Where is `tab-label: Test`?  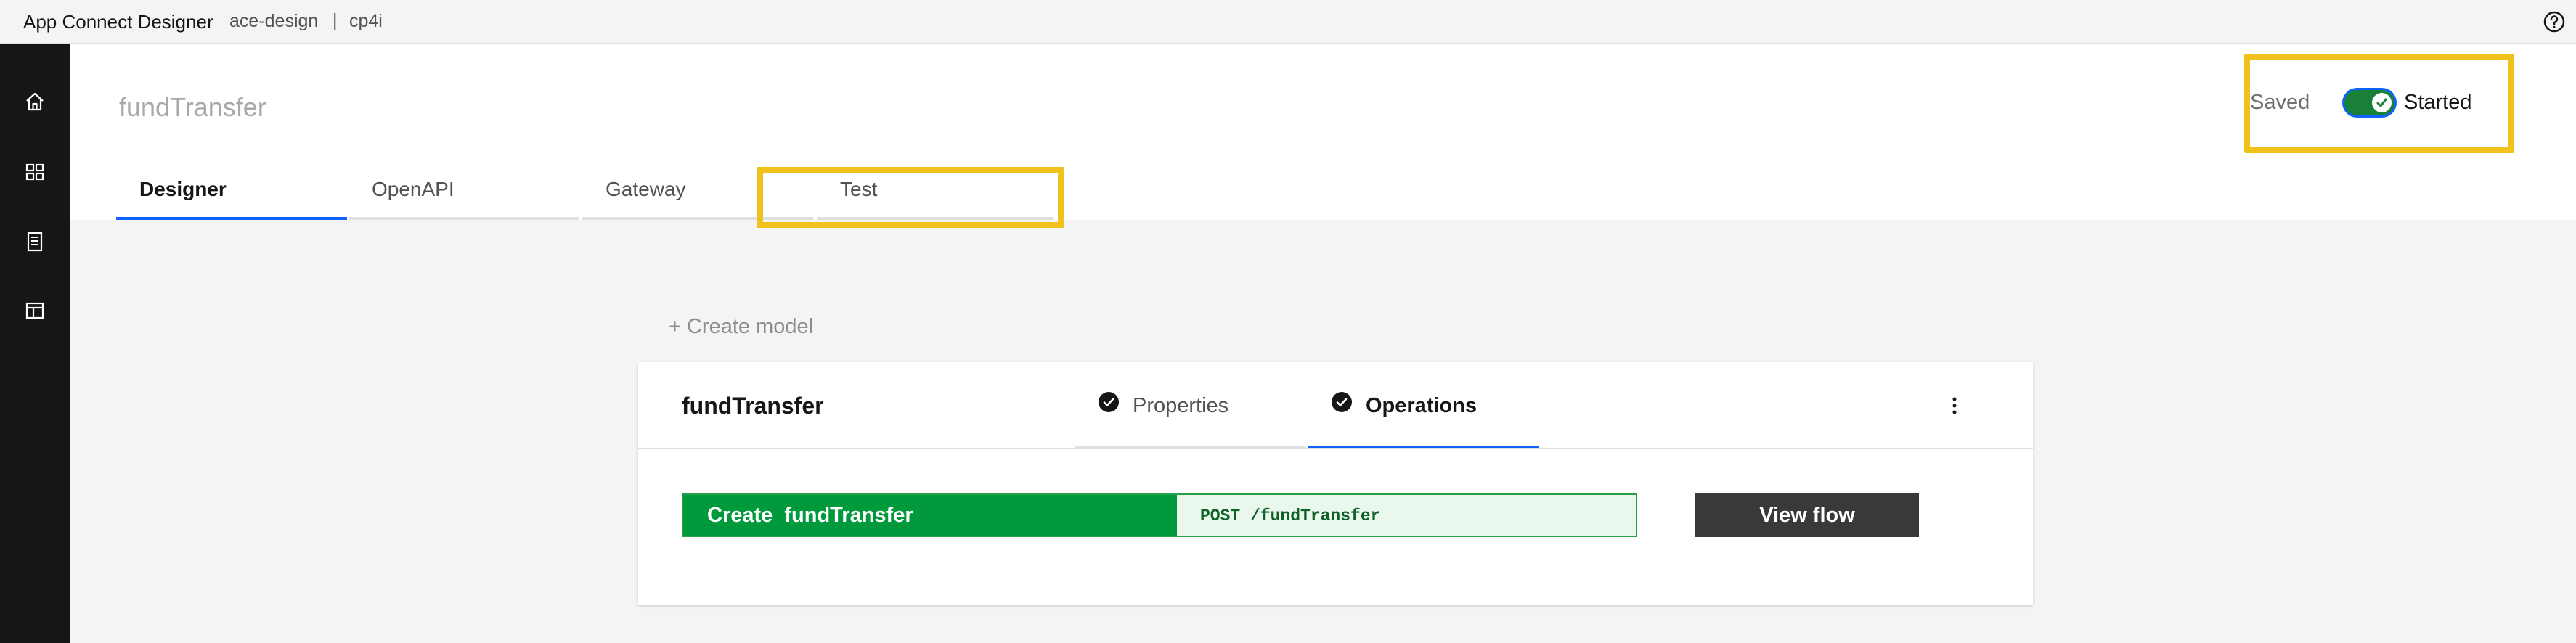
tab-label: Test is located at coordinates (859, 189).